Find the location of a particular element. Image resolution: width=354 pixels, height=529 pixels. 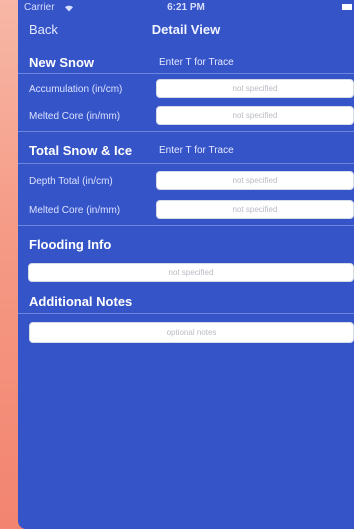

new-snow-melted-core-field is located at coordinates (255, 115).